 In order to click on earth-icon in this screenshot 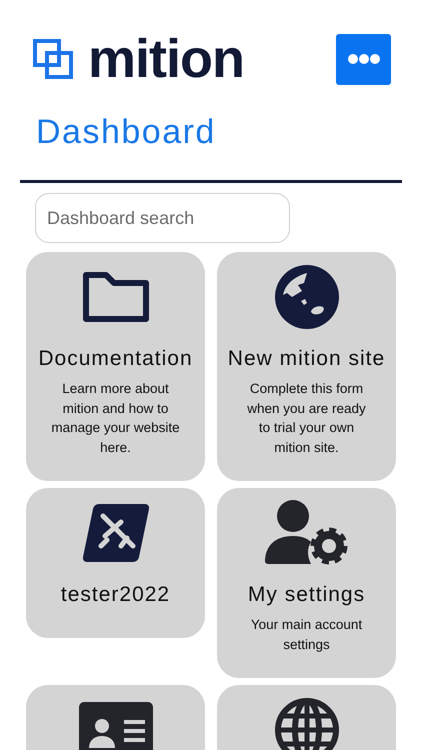, I will do `click(306, 297)`.